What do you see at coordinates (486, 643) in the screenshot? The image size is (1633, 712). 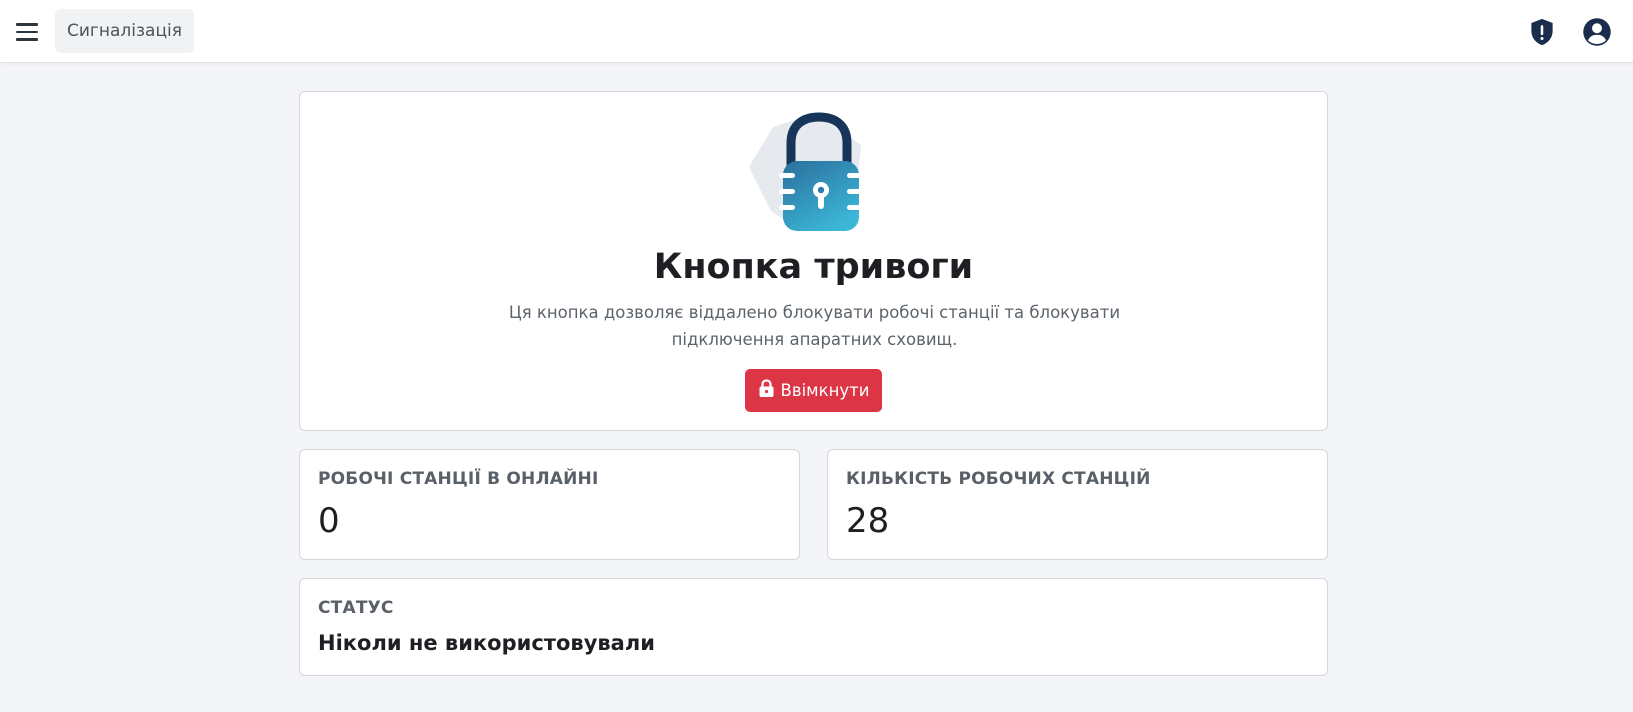 I see `status-value: Ніколи не використовували` at bounding box center [486, 643].